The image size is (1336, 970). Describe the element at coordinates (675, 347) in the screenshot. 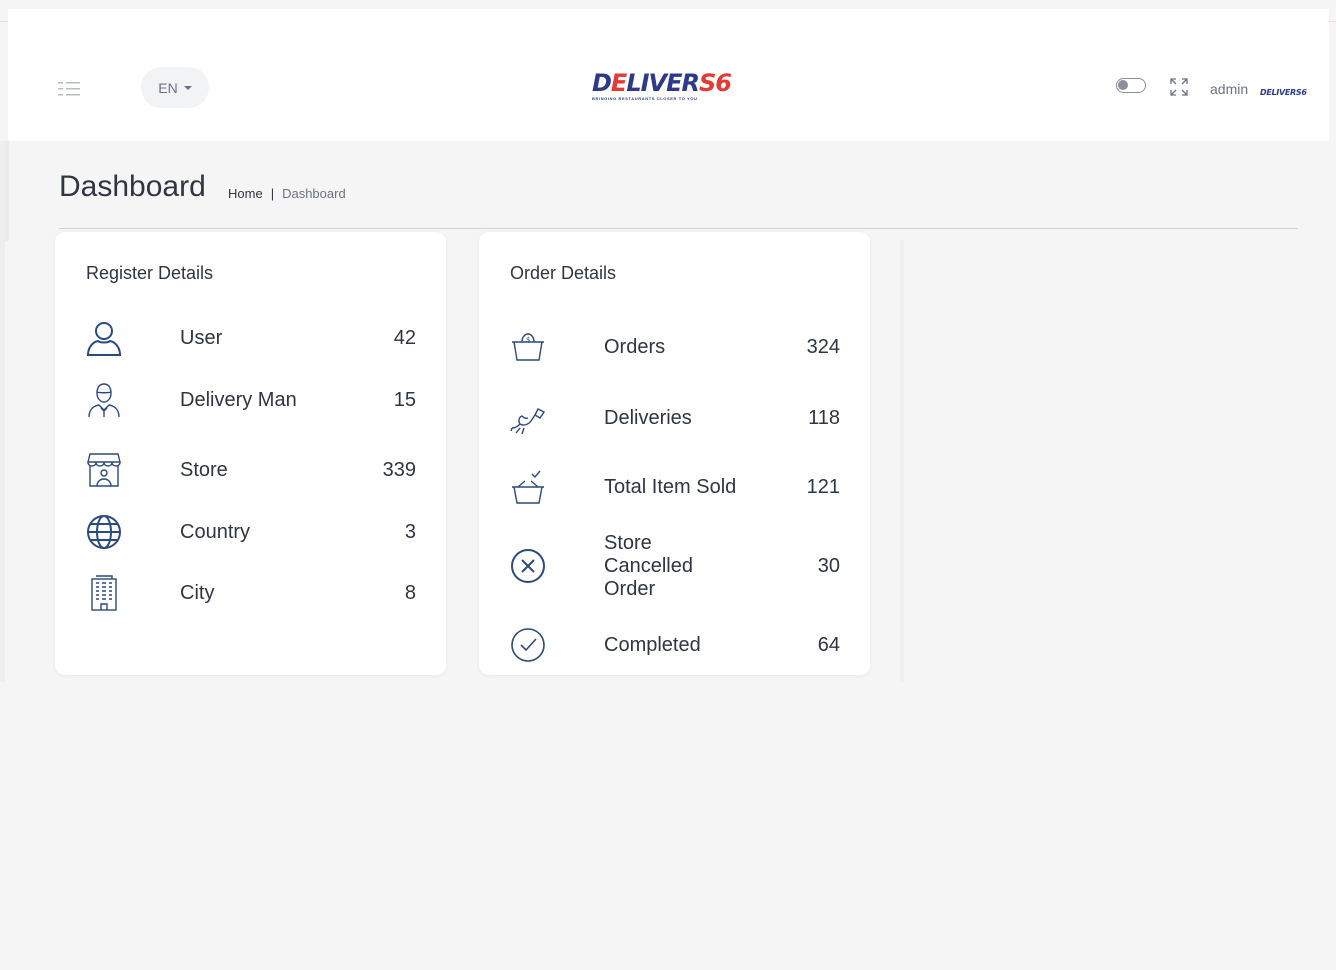

I see `stat-row-orders: $ Orders 324` at that location.